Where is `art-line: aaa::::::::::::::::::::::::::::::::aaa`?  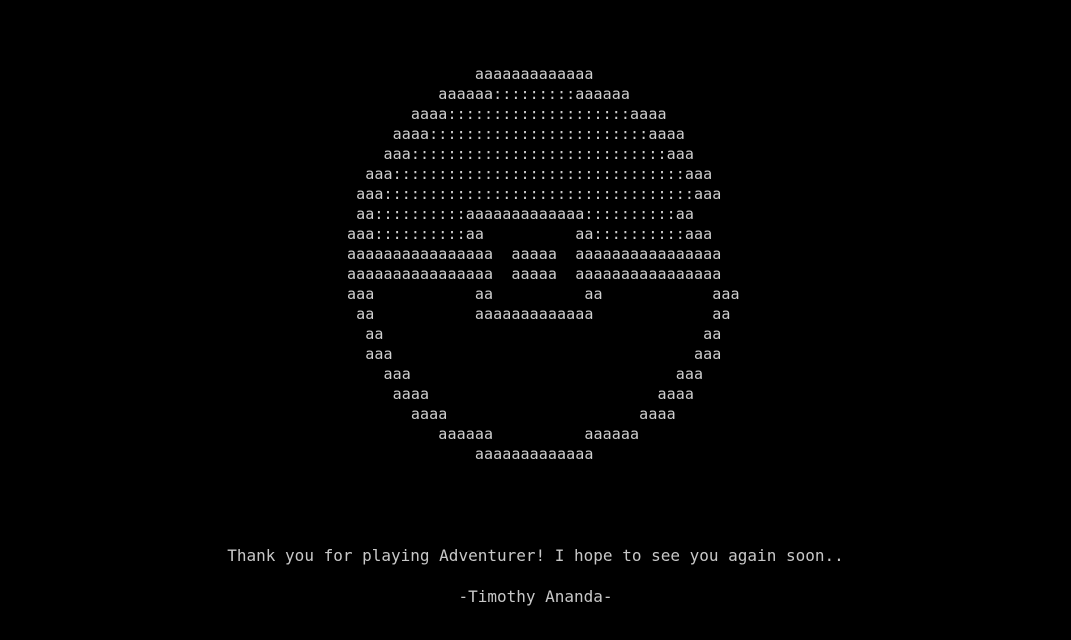
art-line: aaa::::::::::::::::::::::::::::::::aaa is located at coordinates (530, 174).